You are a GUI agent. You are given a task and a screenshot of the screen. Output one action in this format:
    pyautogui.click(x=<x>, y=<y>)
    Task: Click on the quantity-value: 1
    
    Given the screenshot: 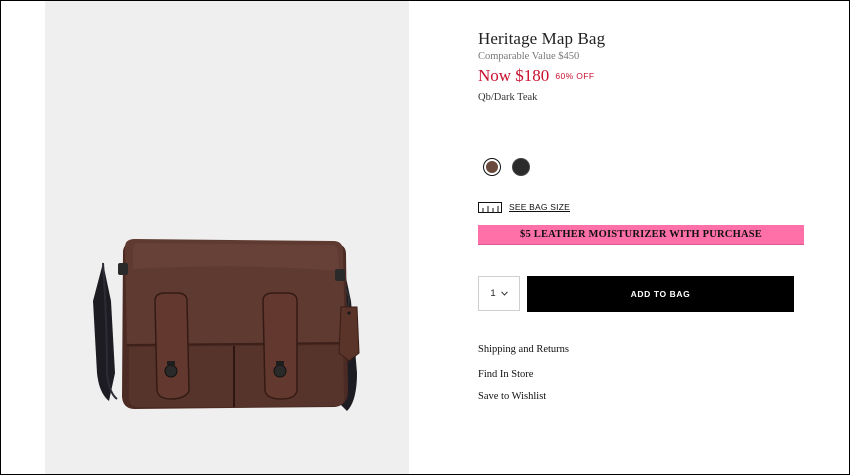 What is the action you would take?
    pyautogui.click(x=493, y=293)
    